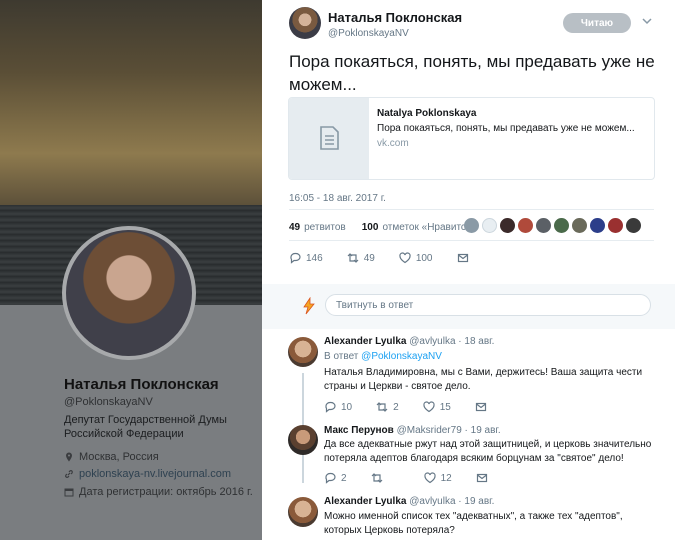 Image resolution: width=675 pixels, height=540 pixels. I want to click on reply-button: 146, so click(306, 258).